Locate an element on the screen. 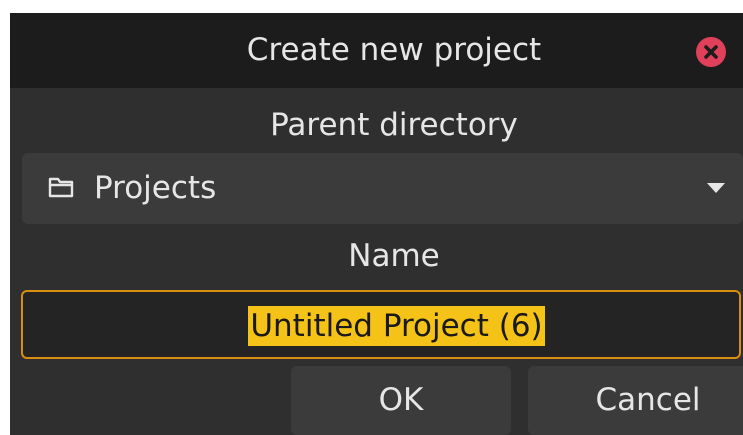  chevron-down-icon is located at coordinates (716, 188).